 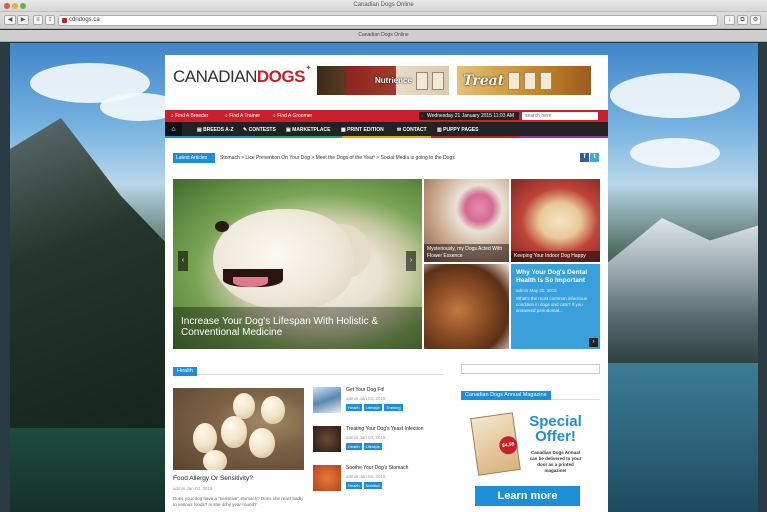 What do you see at coordinates (222, 226) in the screenshot?
I see `dog-image-nose` at bounding box center [222, 226].